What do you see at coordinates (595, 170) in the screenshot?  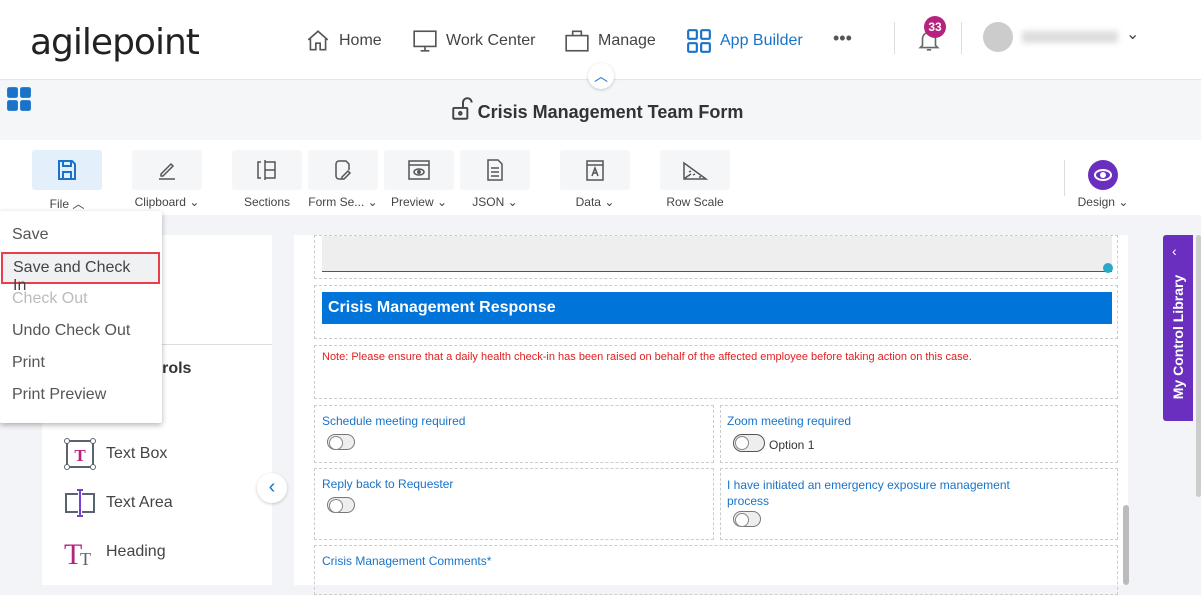 I see `data-icon` at bounding box center [595, 170].